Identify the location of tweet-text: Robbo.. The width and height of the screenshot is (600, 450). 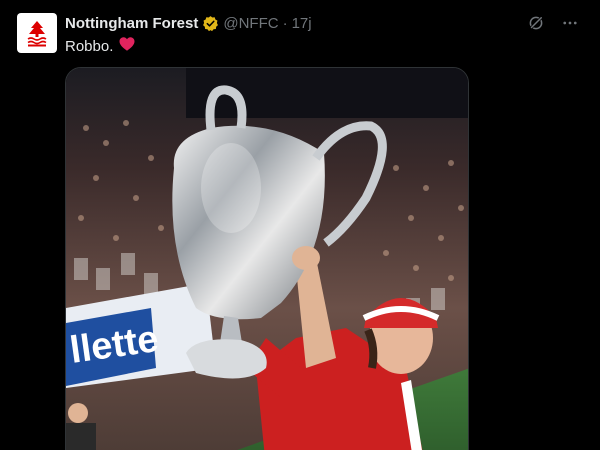
(100, 47).